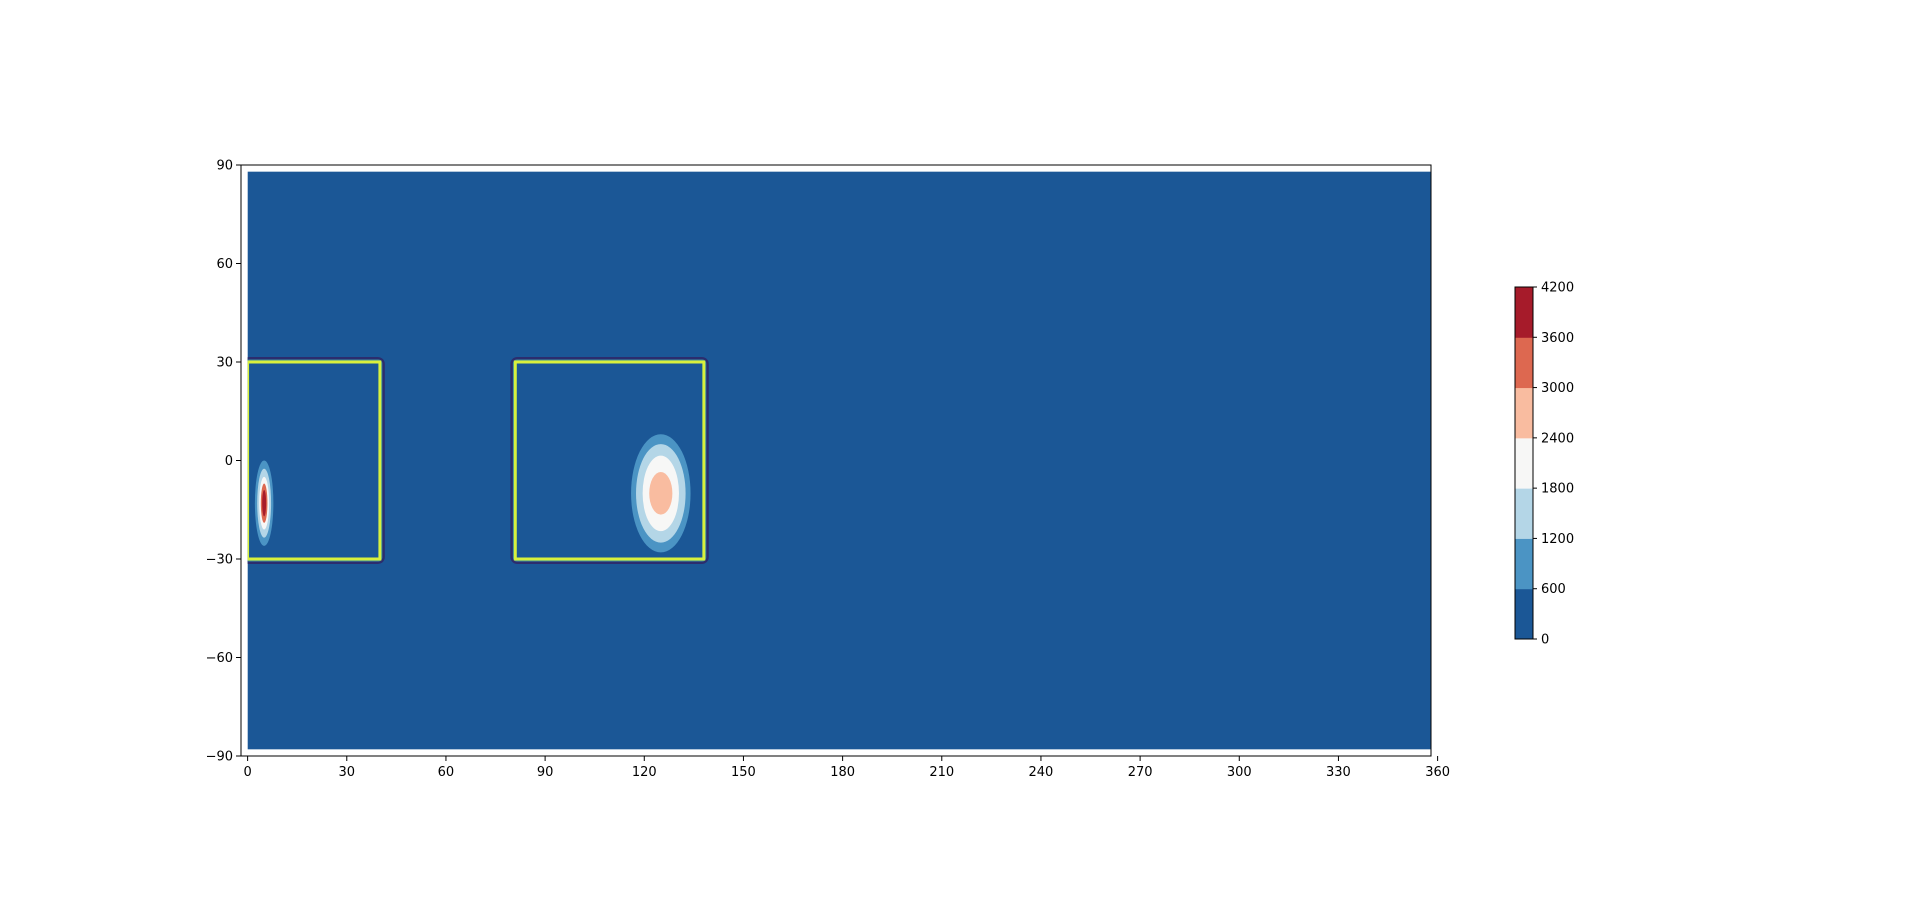  Describe the element at coordinates (941, 772) in the screenshot. I see `x-tick-label: 210` at that location.